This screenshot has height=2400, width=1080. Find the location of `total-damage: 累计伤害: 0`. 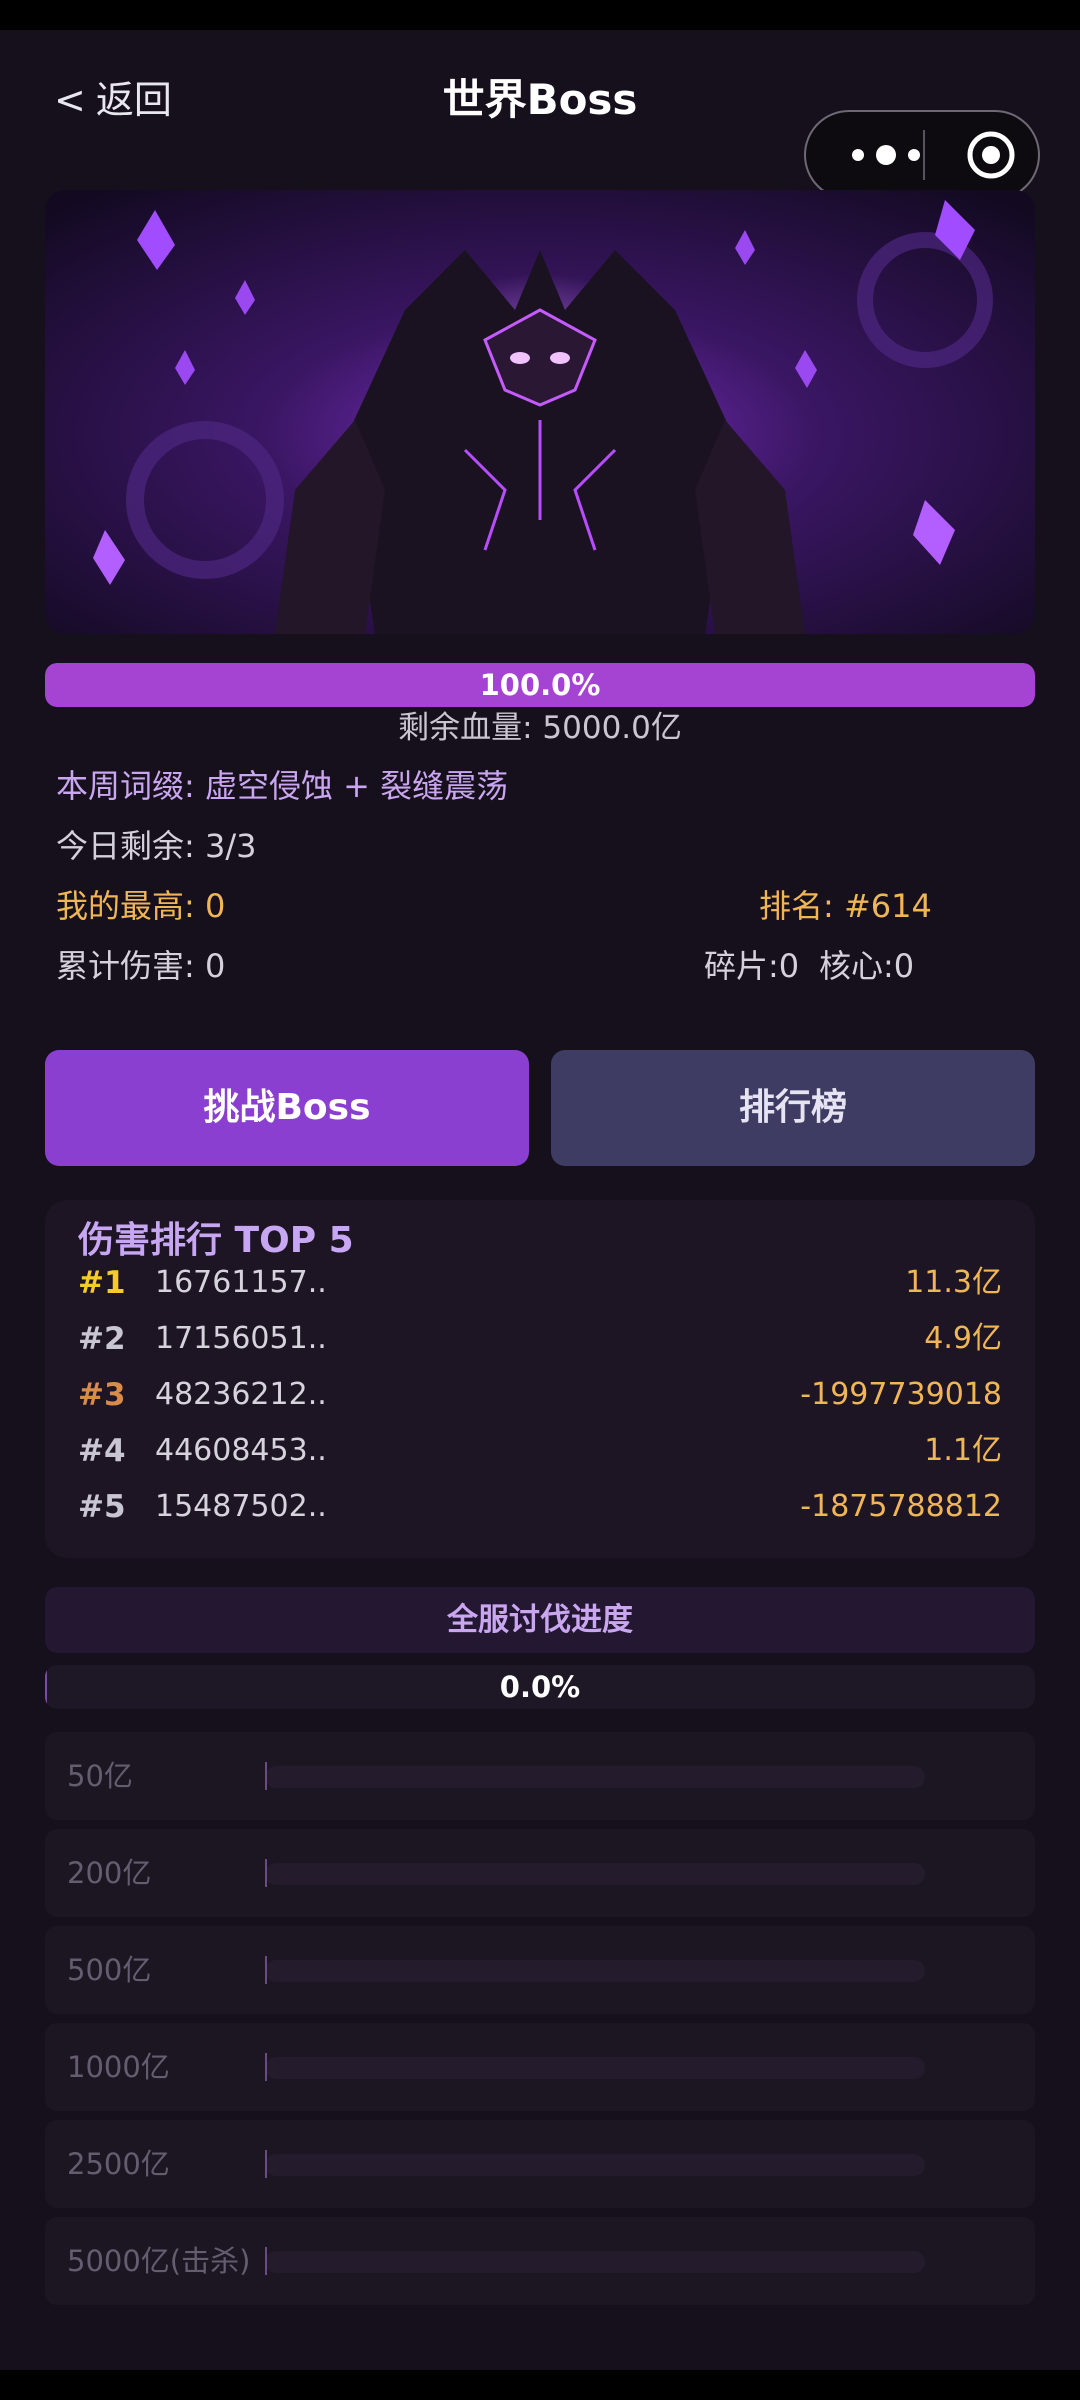

total-damage: 累计伤害: 0 is located at coordinates (141, 966).